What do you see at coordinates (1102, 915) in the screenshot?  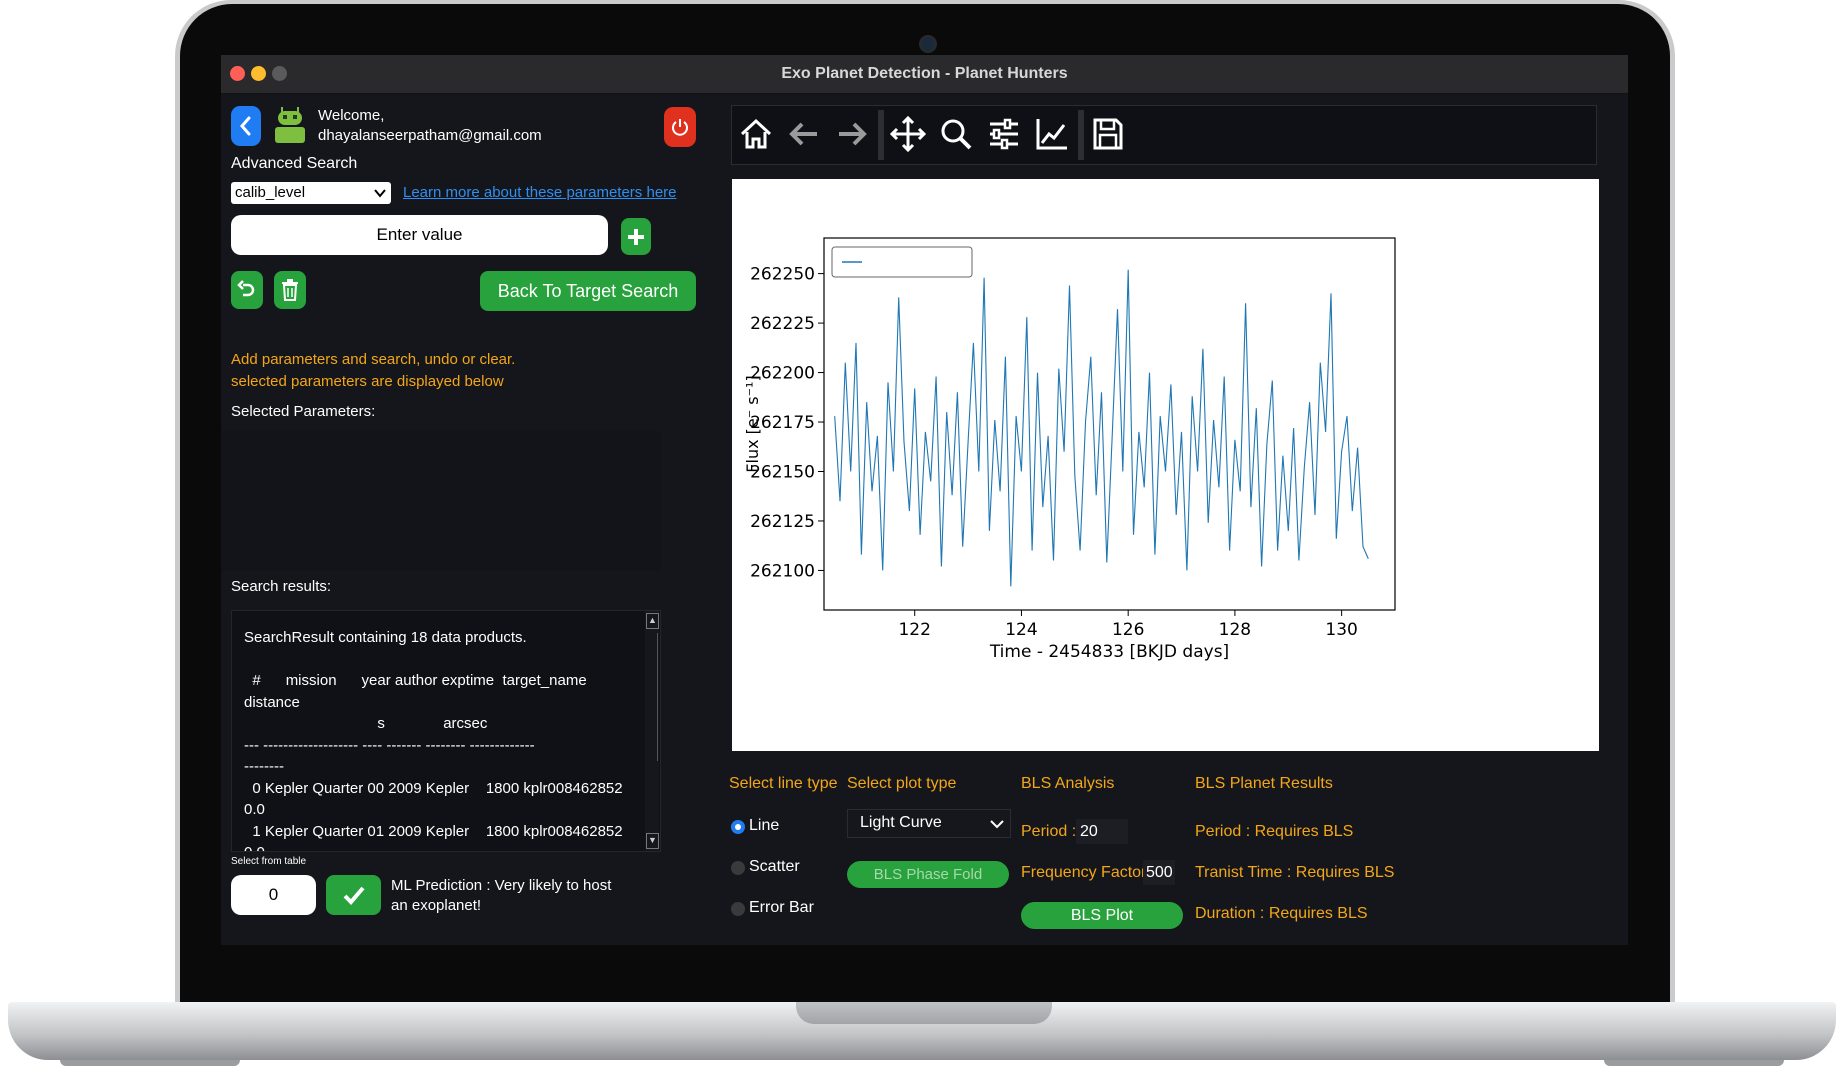 I see `bls-plot-button: BLS Plot` at bounding box center [1102, 915].